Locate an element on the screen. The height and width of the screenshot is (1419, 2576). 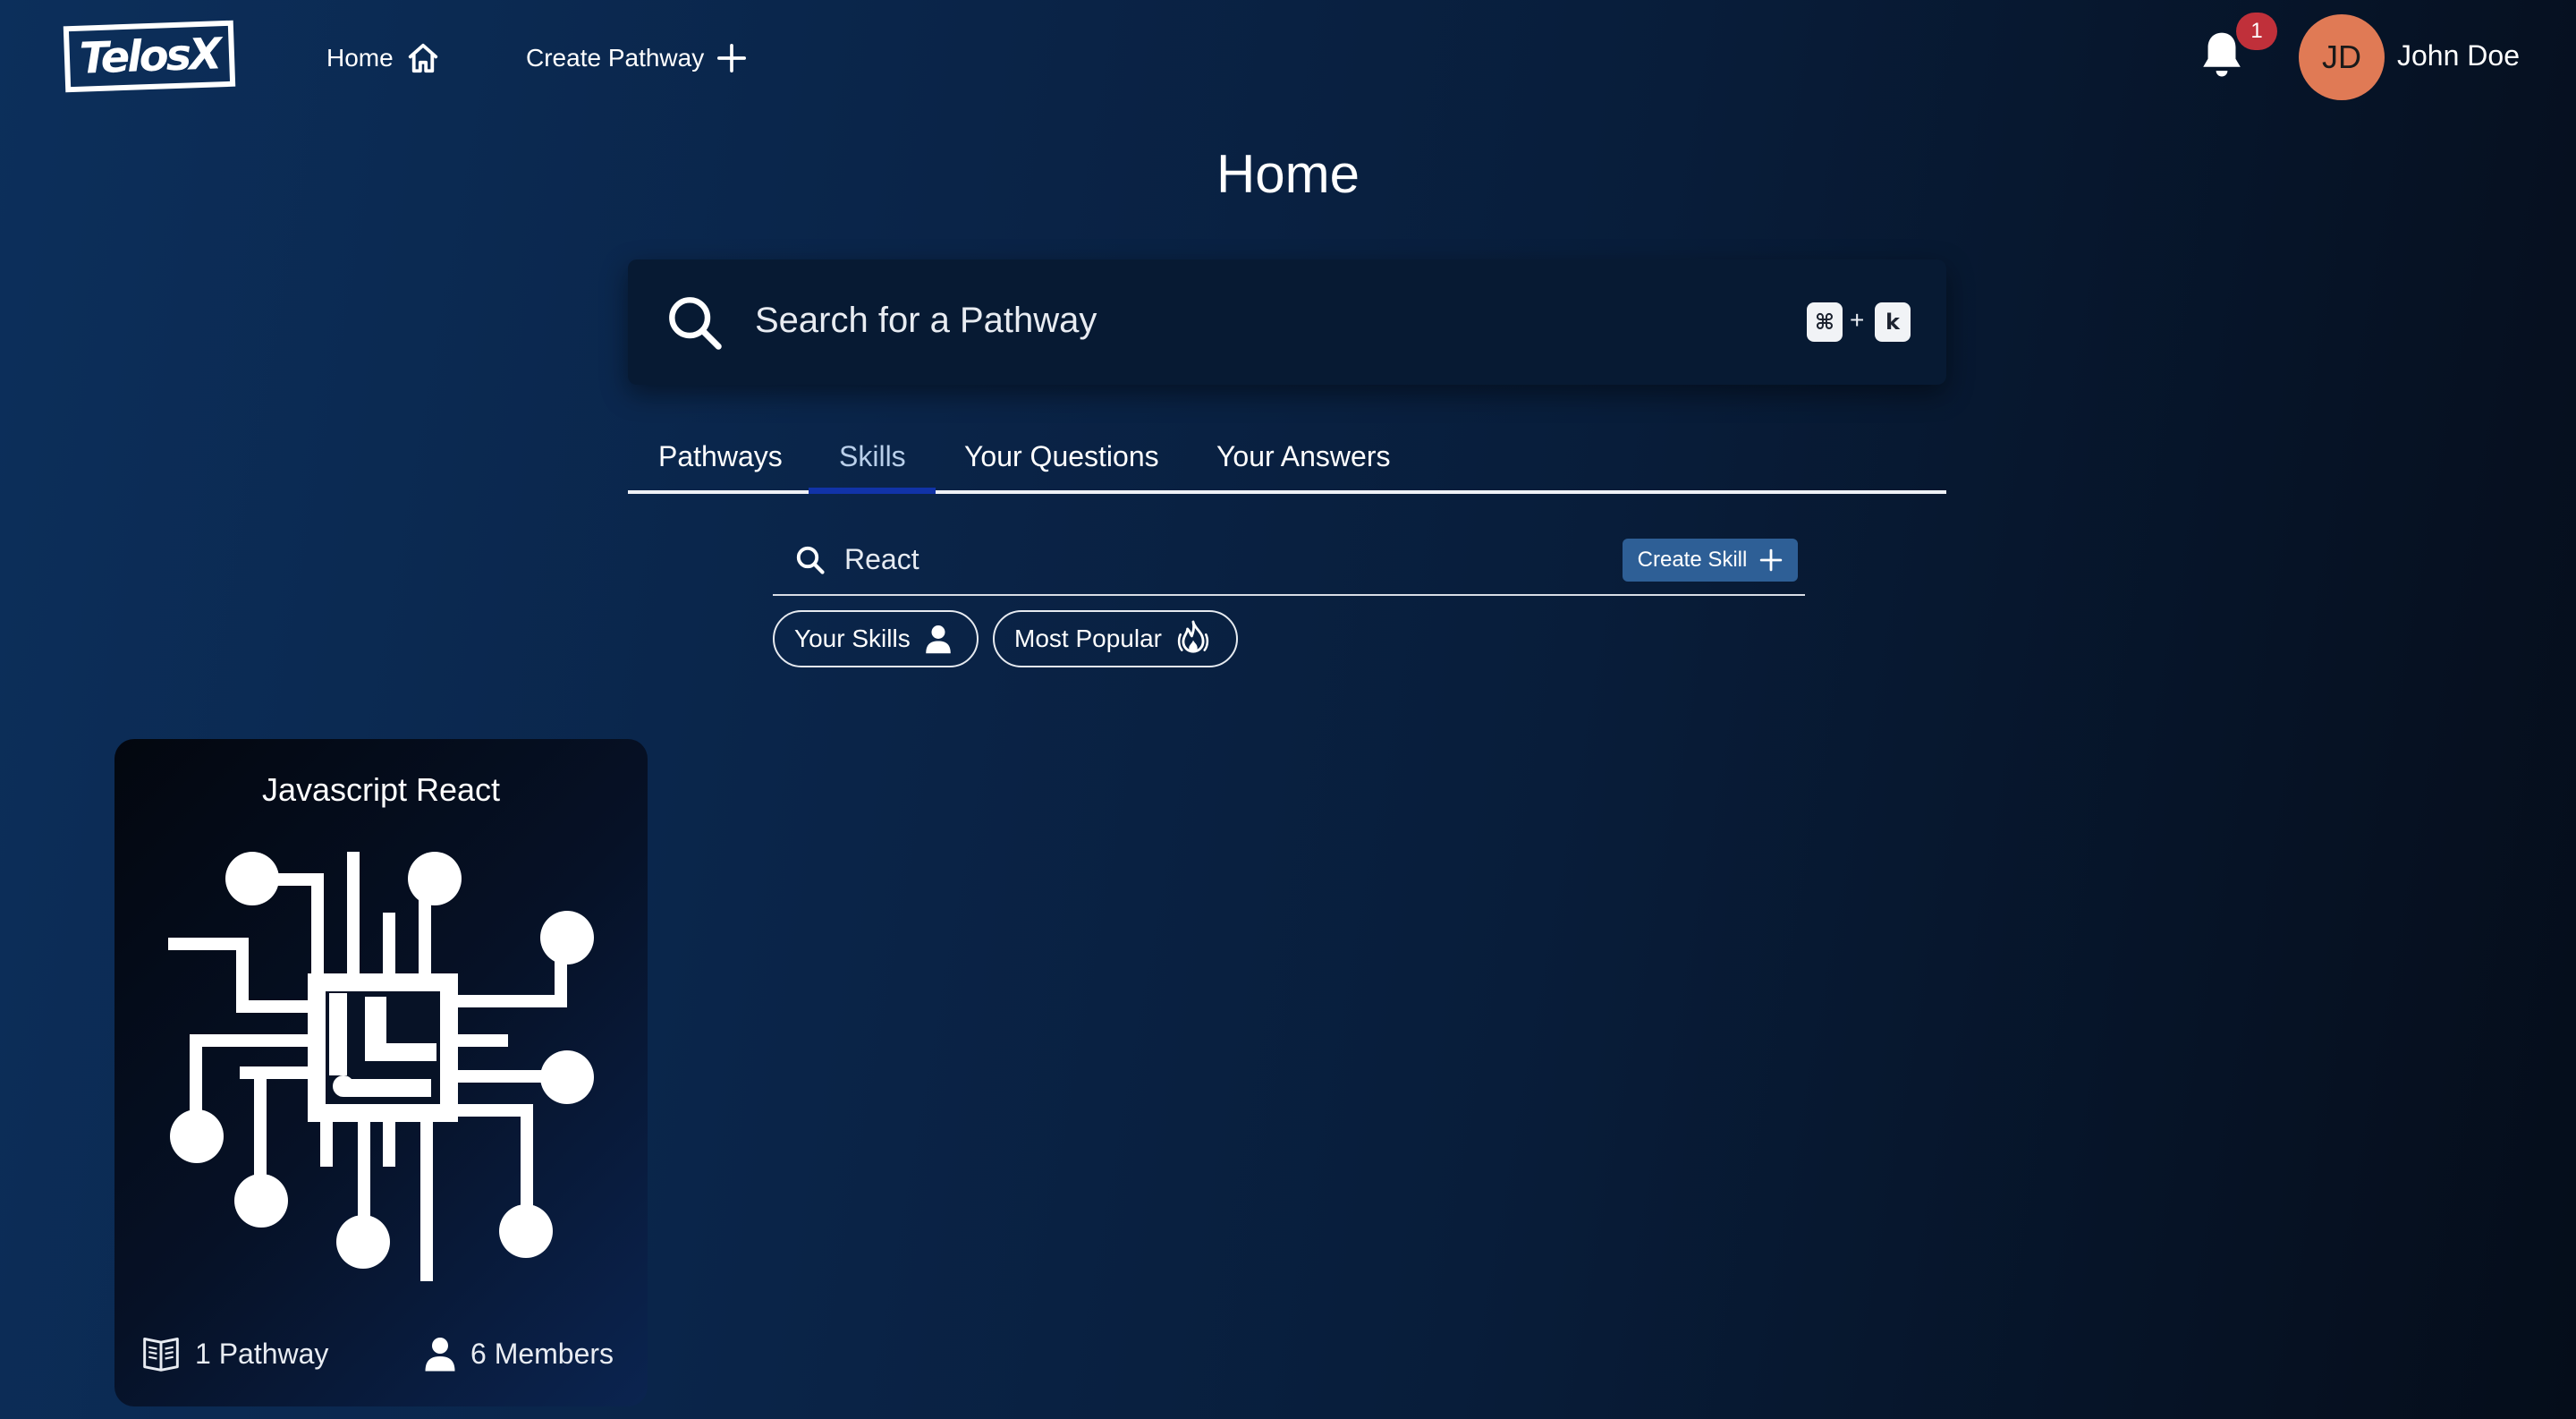
create-skill-button: Create Skill is located at coordinates (1710, 560).